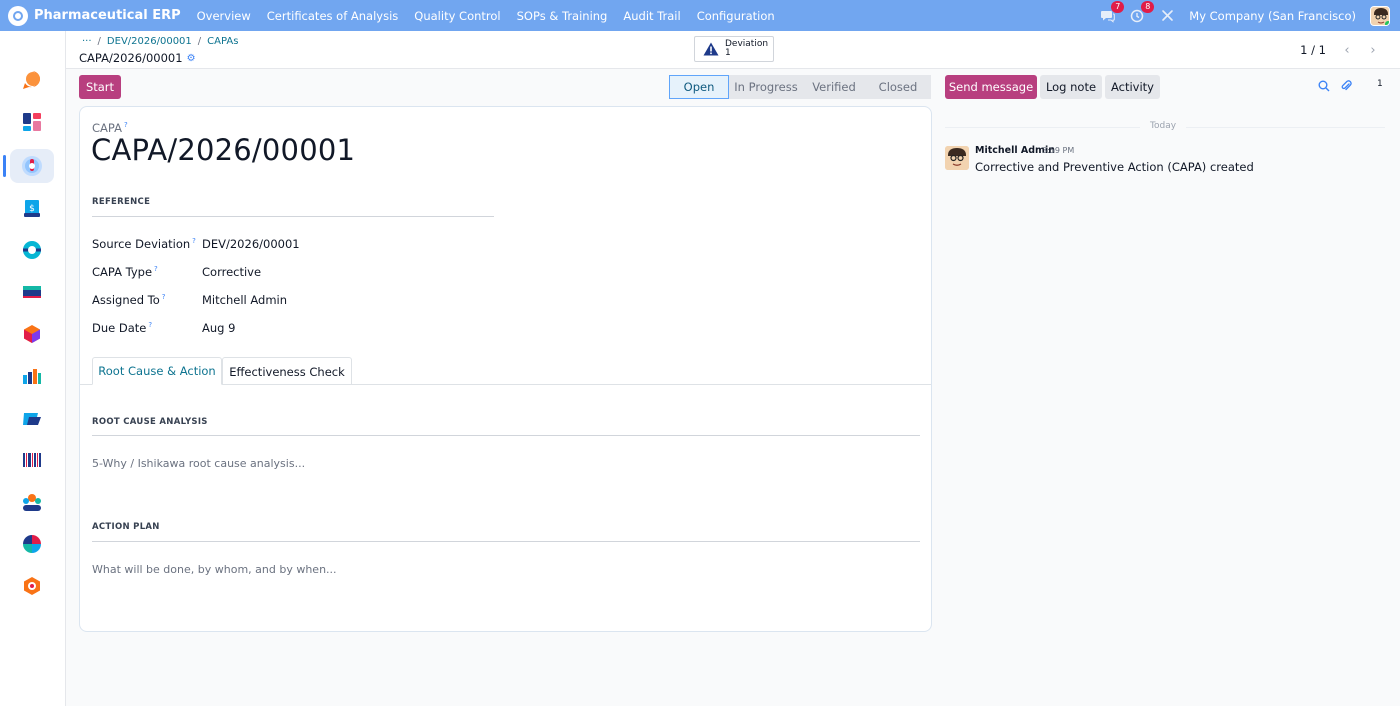  Describe the element at coordinates (218, 328) in the screenshot. I see `due-date-field: Aug 9` at that location.